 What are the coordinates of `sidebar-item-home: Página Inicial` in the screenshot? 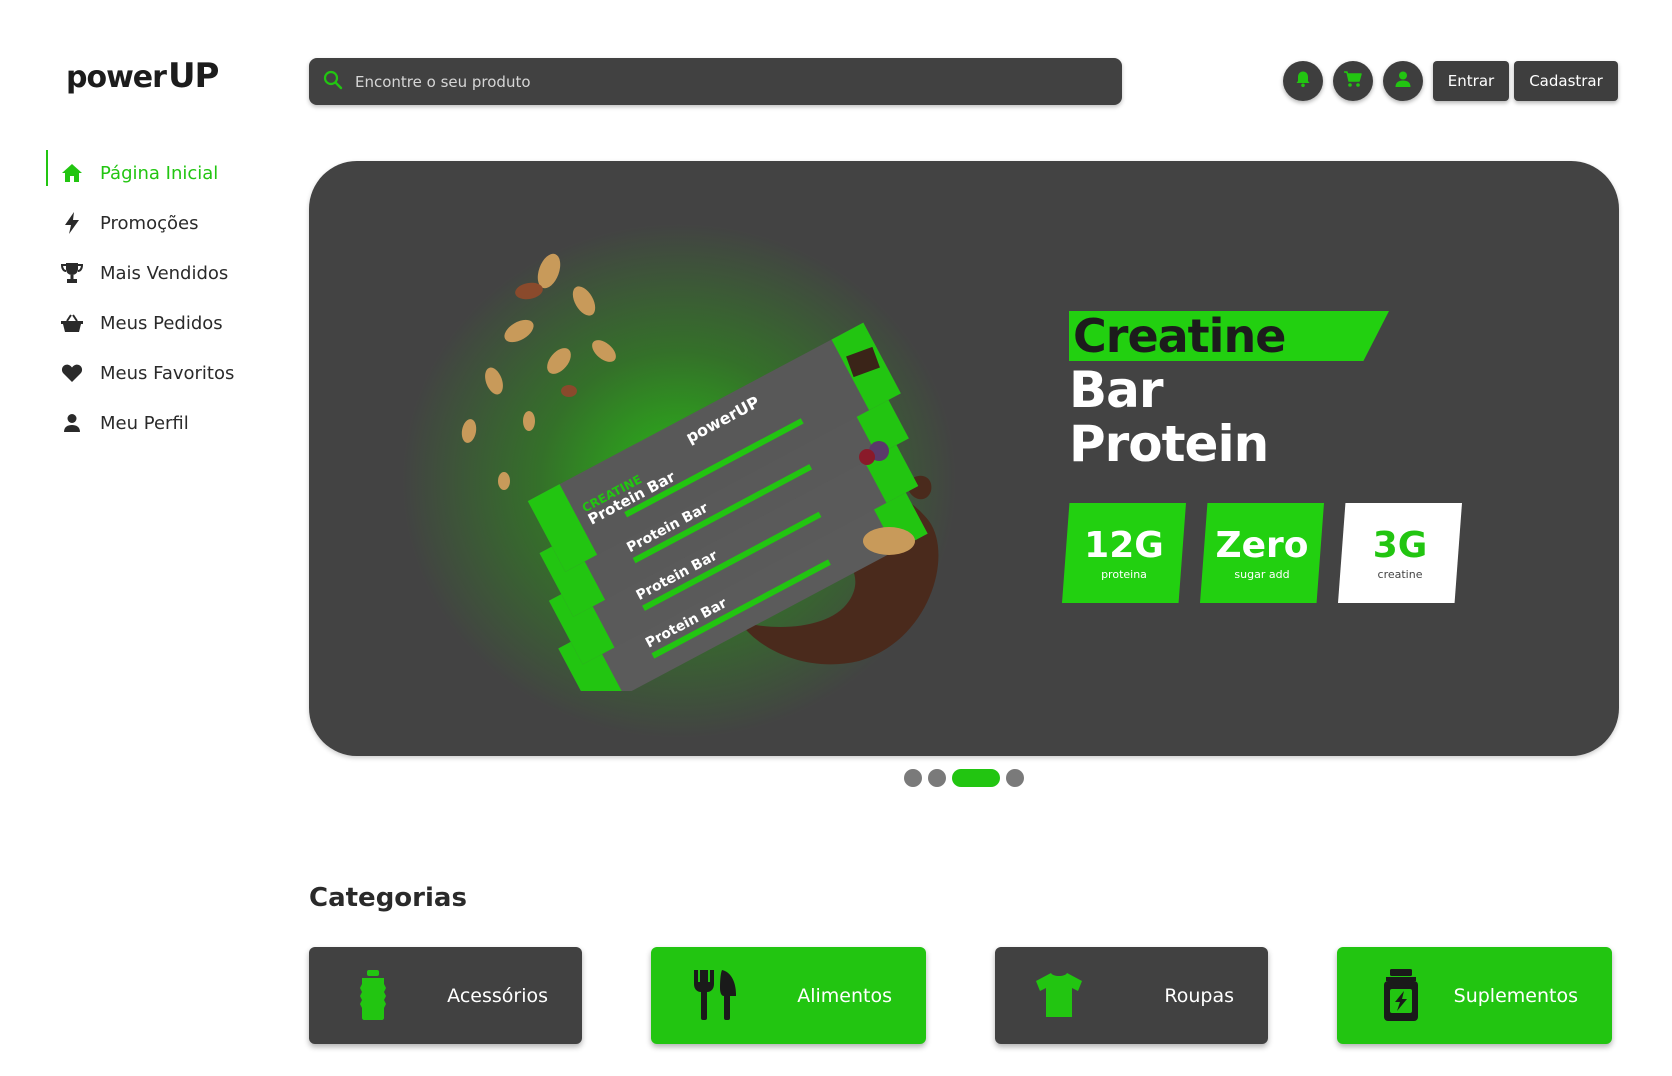 It's located at (166, 173).